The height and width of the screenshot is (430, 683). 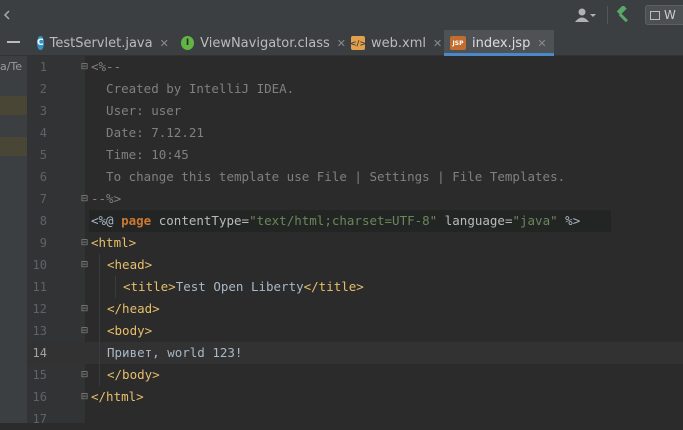 What do you see at coordinates (475, 220) in the screenshot?
I see `attr-language: language=` at bounding box center [475, 220].